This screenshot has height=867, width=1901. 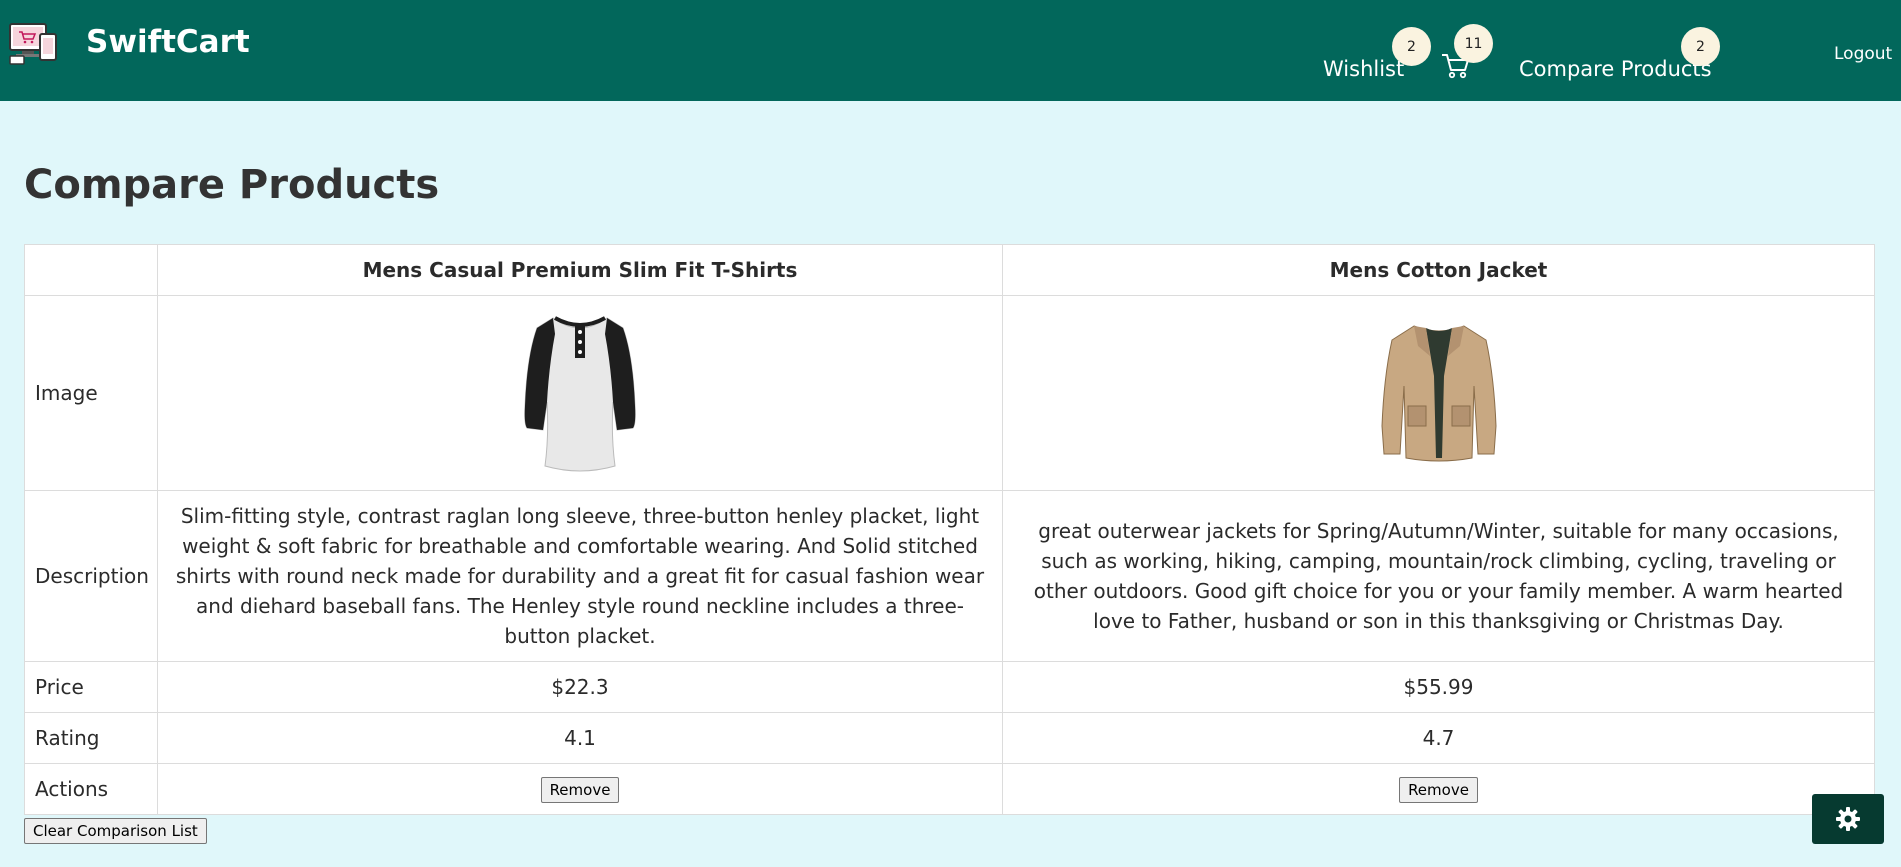 I want to click on settings-button, so click(x=1848, y=819).